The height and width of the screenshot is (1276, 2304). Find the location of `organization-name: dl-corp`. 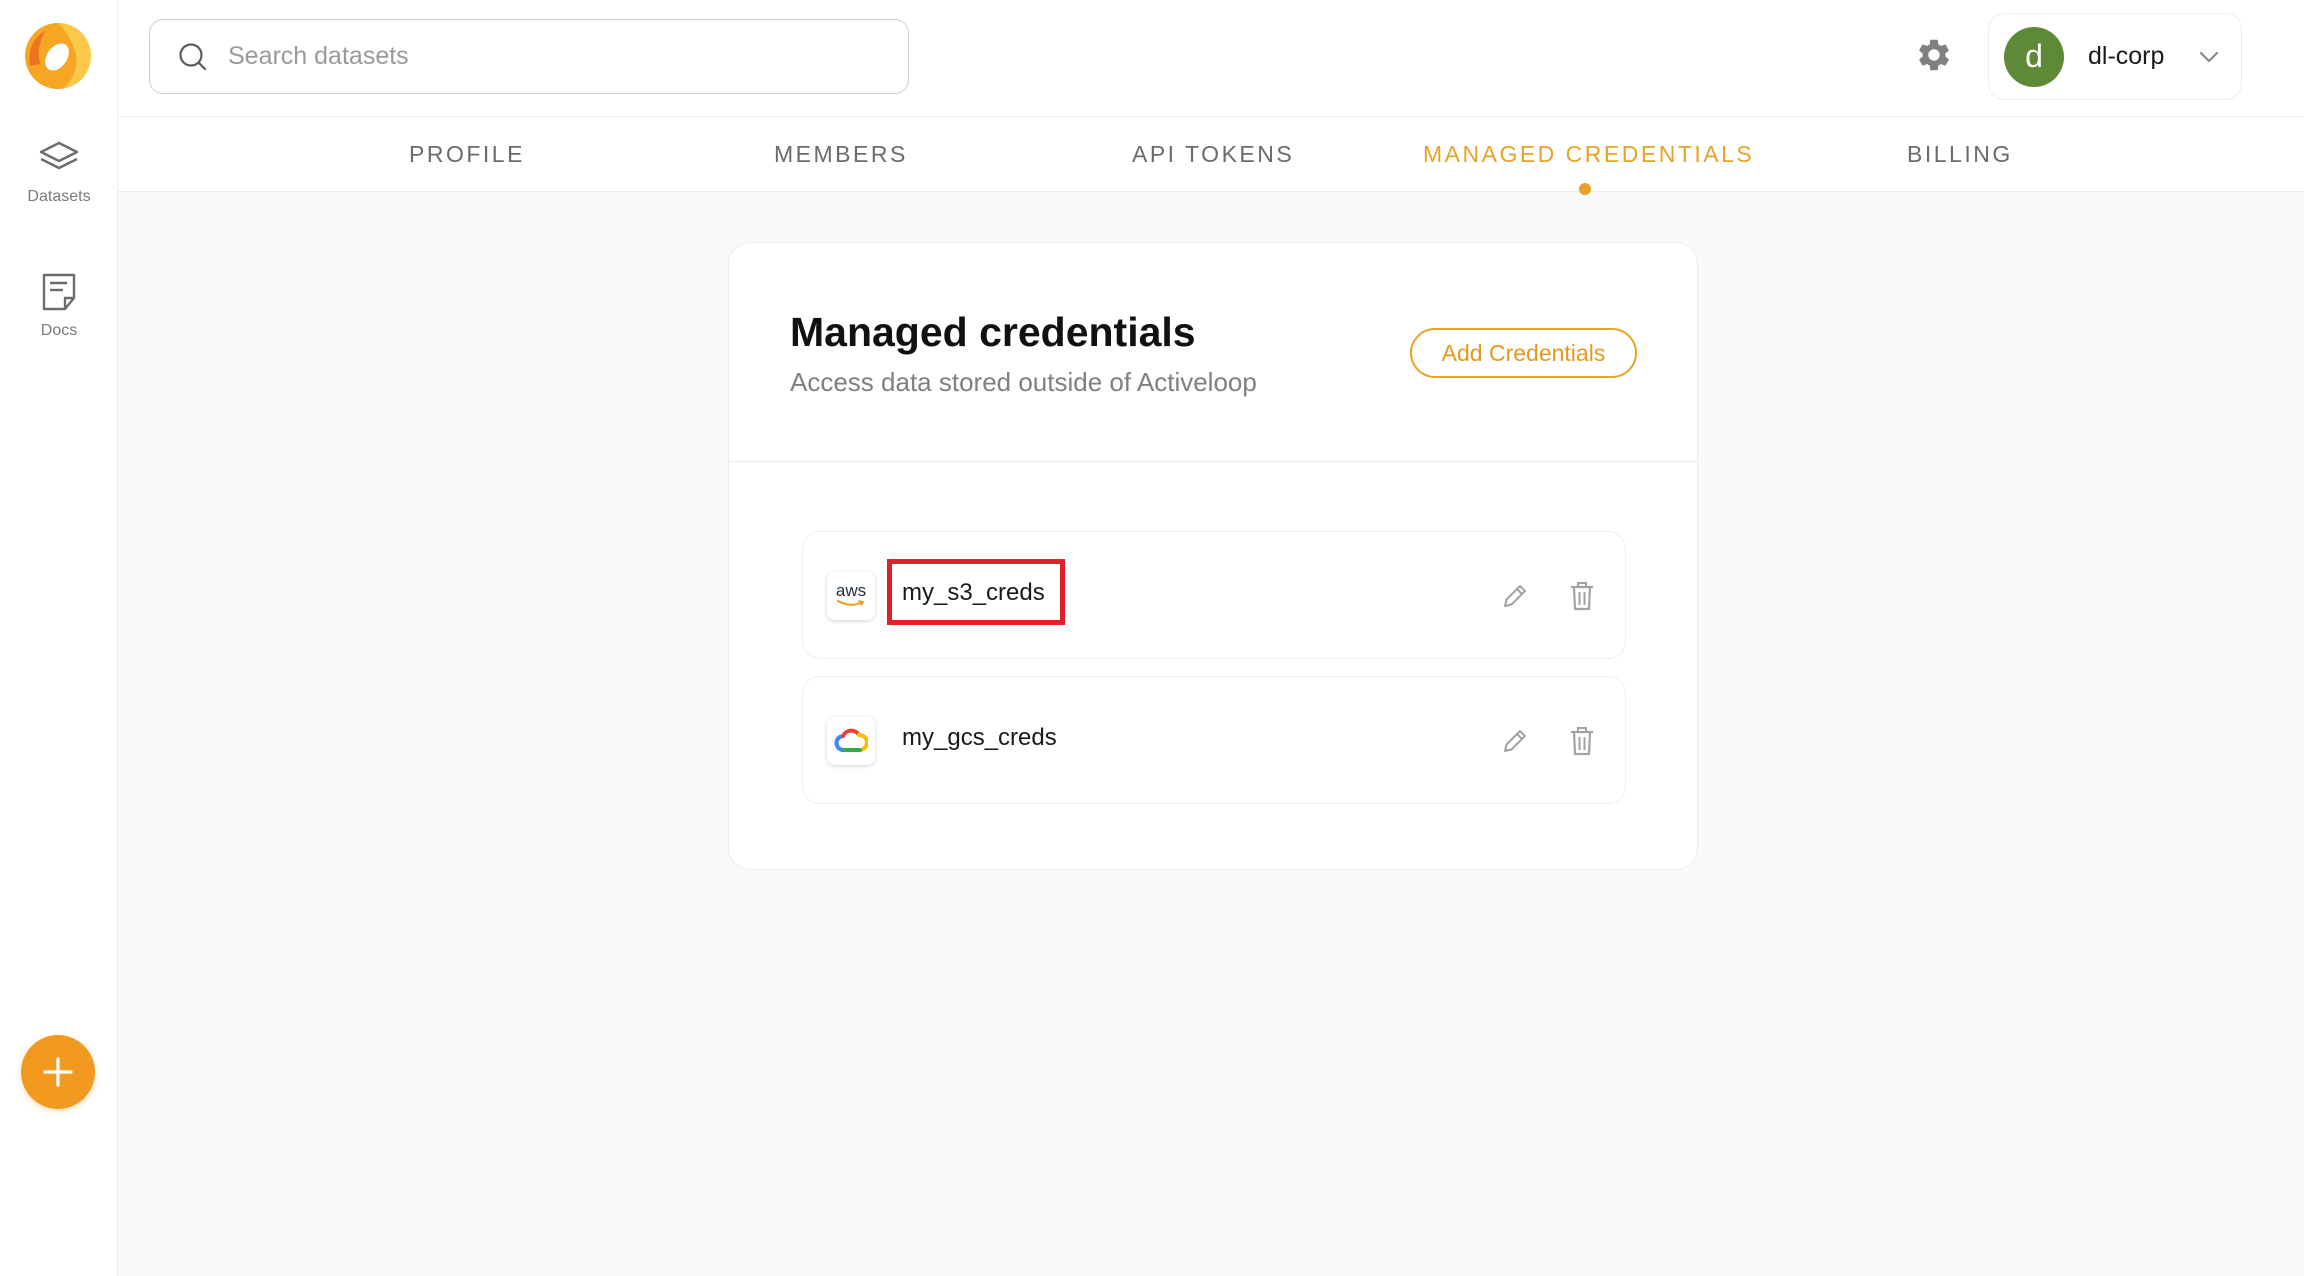

organization-name: dl-corp is located at coordinates (2126, 56).